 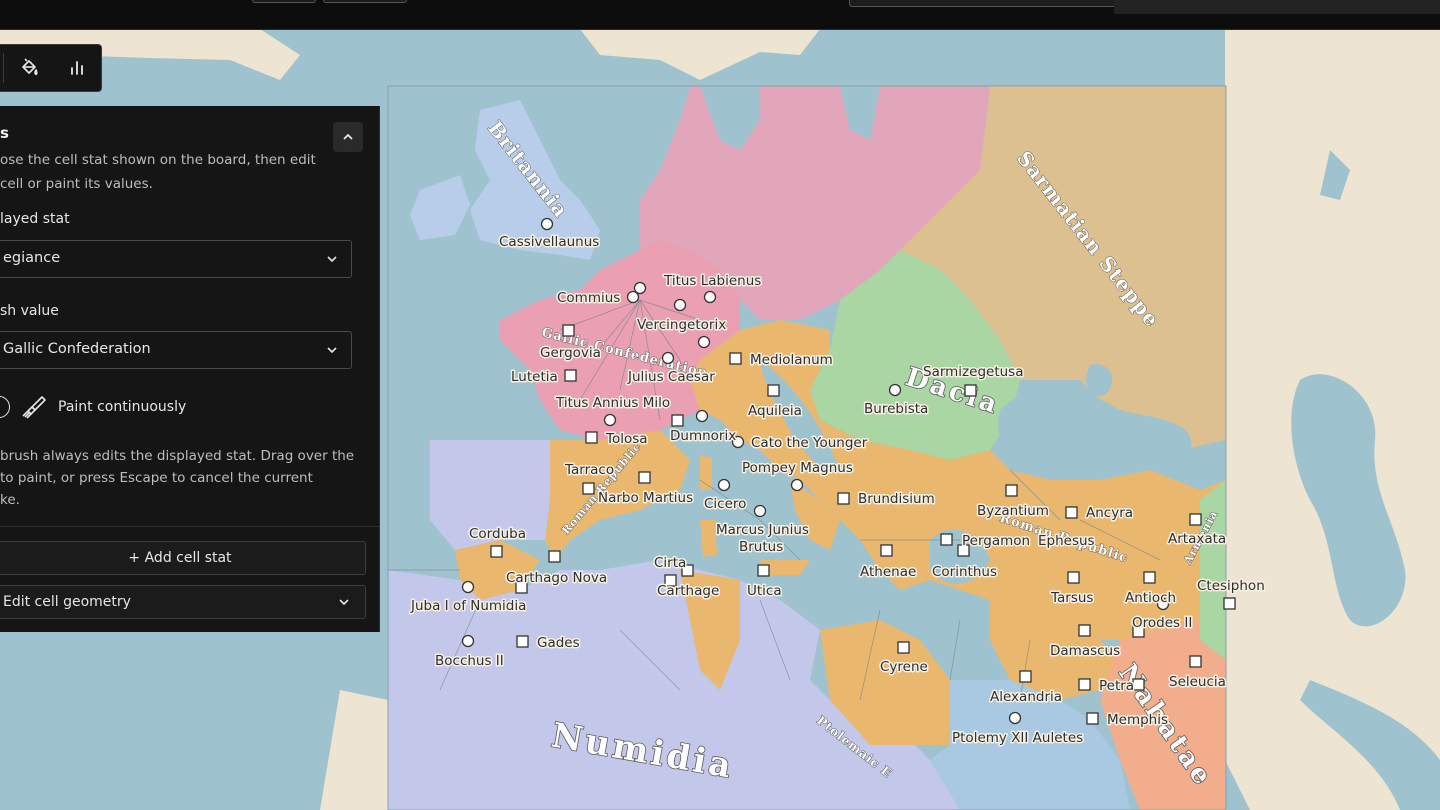 What do you see at coordinates (761, 547) in the screenshot?
I see `svg-text: Brutus` at bounding box center [761, 547].